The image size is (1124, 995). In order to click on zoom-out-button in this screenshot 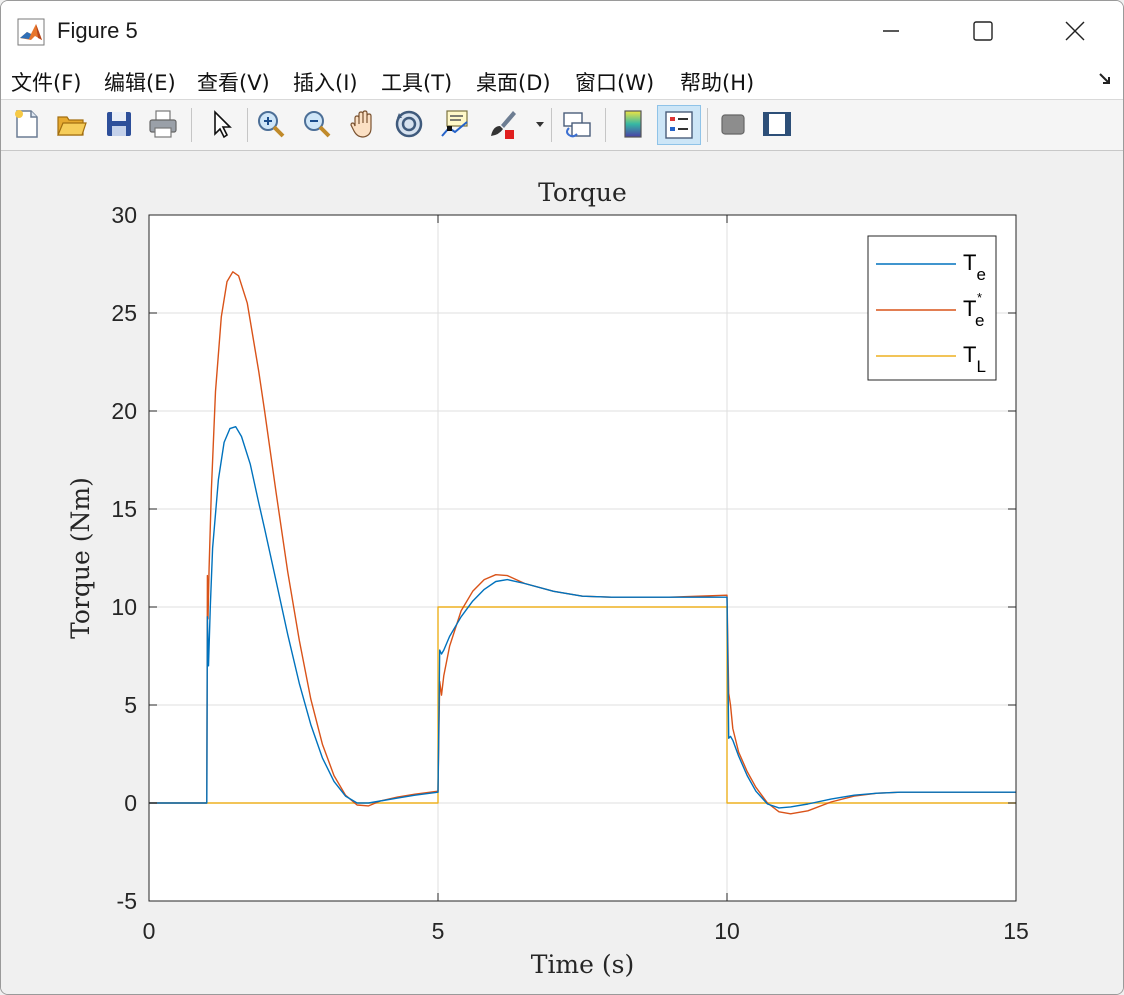, I will do `click(317, 124)`.